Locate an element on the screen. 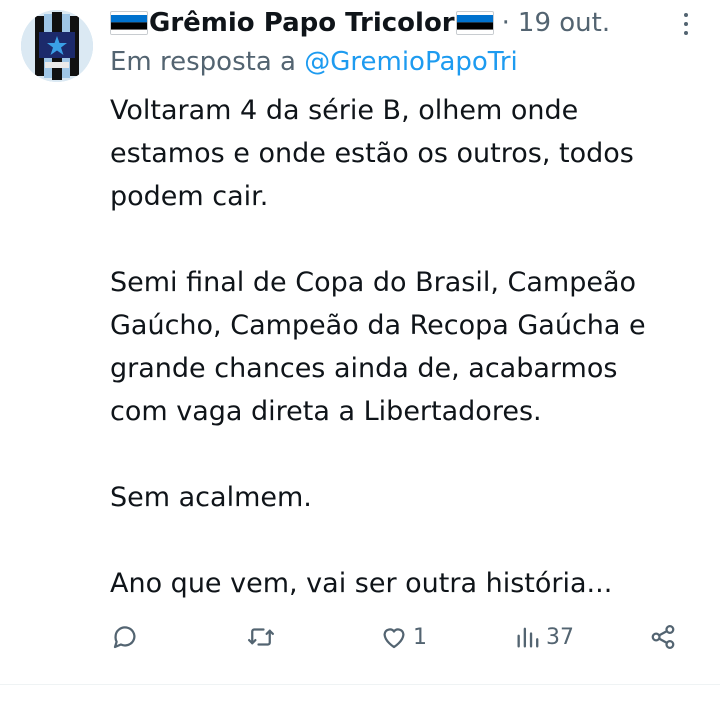  tweet-line: grande chances ainda de, acabarmos is located at coordinates (364, 368).